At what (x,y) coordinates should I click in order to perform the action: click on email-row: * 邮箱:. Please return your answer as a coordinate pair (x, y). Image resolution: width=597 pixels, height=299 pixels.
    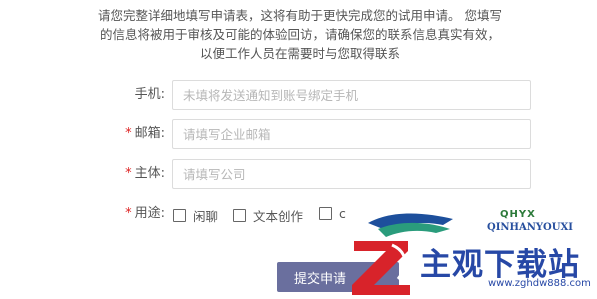
    Looking at the image, I should click on (298, 134).